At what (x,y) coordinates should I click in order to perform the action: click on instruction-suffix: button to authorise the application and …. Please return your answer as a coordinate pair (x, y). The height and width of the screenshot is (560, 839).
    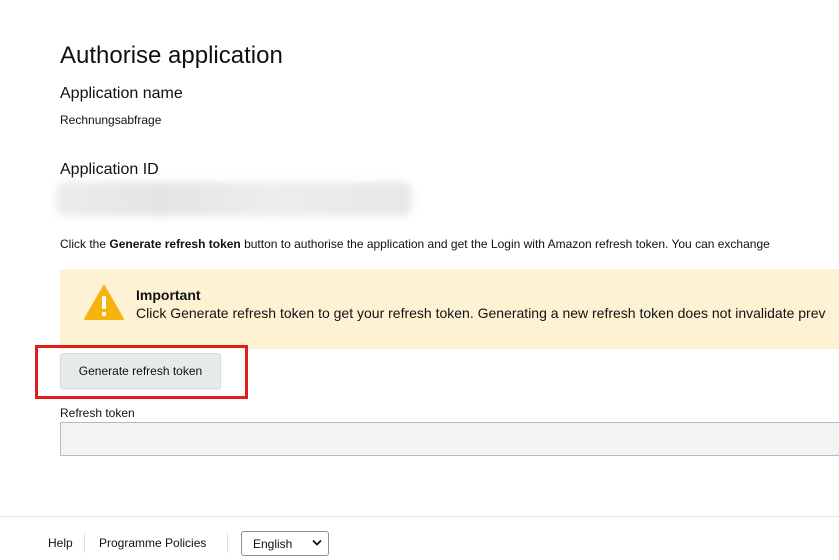
    Looking at the image, I should click on (505, 244).